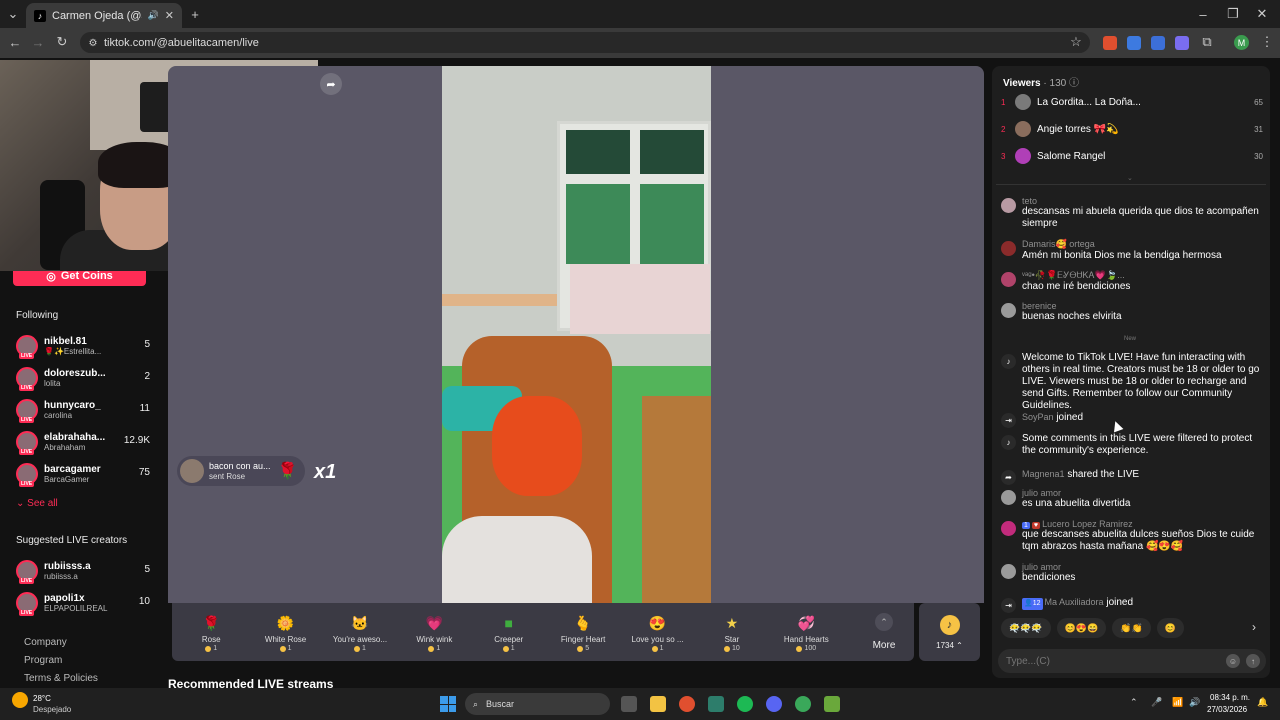  Describe the element at coordinates (585, 42) in the screenshot. I see `address-bar: tiktok.com/@abuelitacamen/live` at that location.